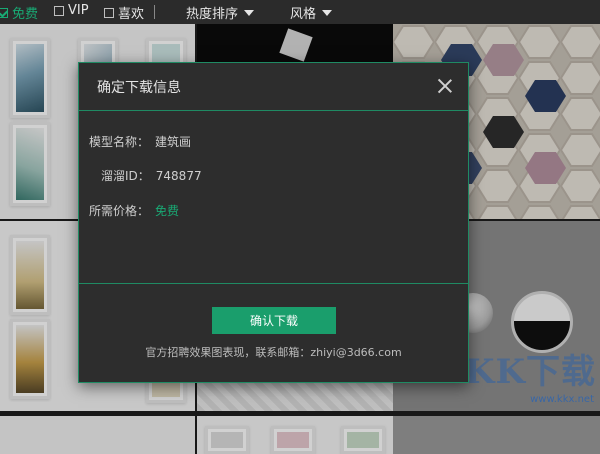 The height and width of the screenshot is (454, 600). What do you see at coordinates (131, 14) in the screenshot?
I see `like-label: 喜欢` at bounding box center [131, 14].